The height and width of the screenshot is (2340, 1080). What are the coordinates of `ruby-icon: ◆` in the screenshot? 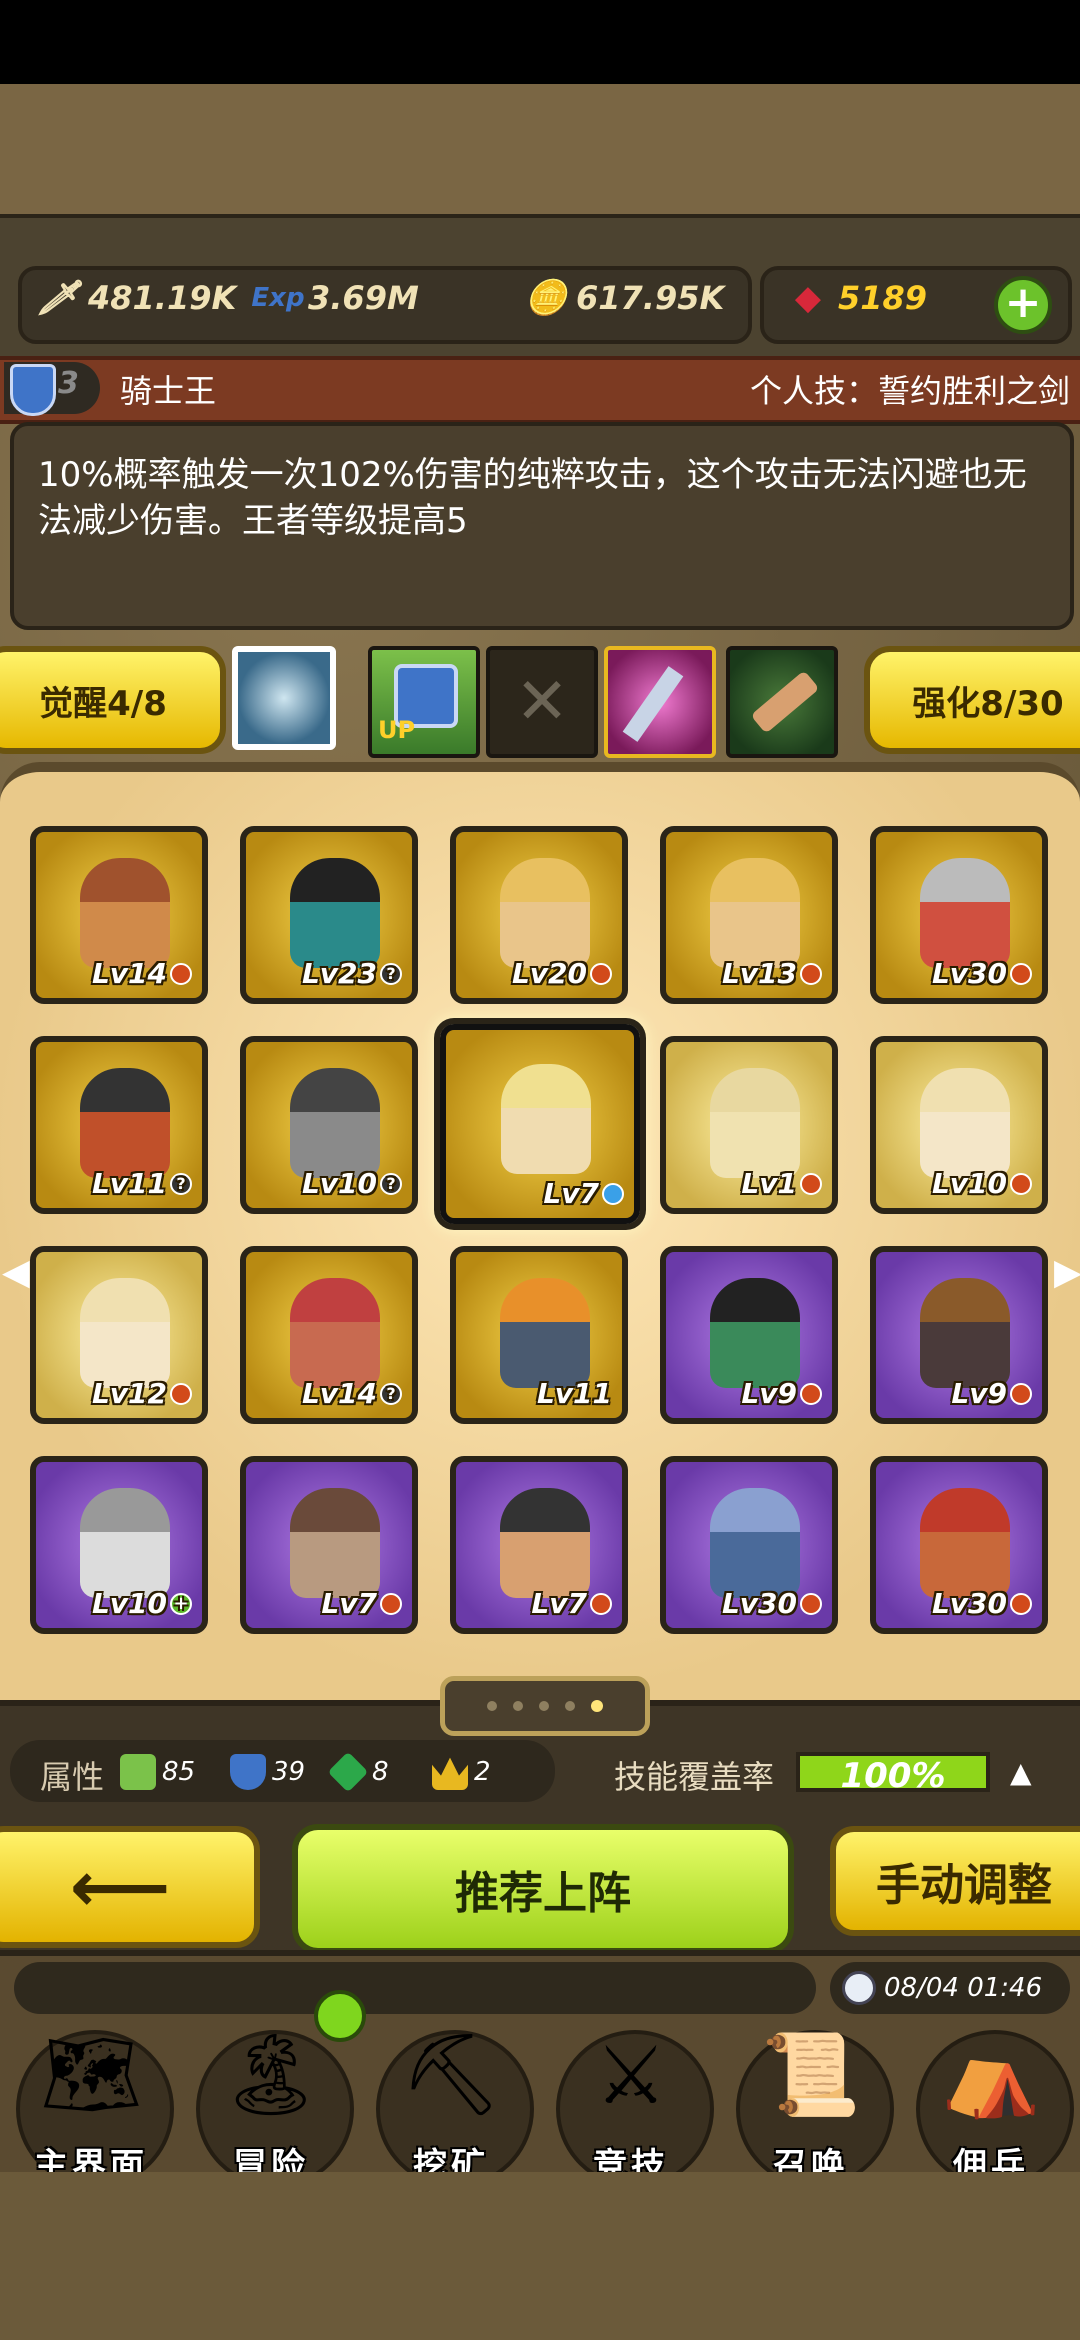 It's located at (808, 298).